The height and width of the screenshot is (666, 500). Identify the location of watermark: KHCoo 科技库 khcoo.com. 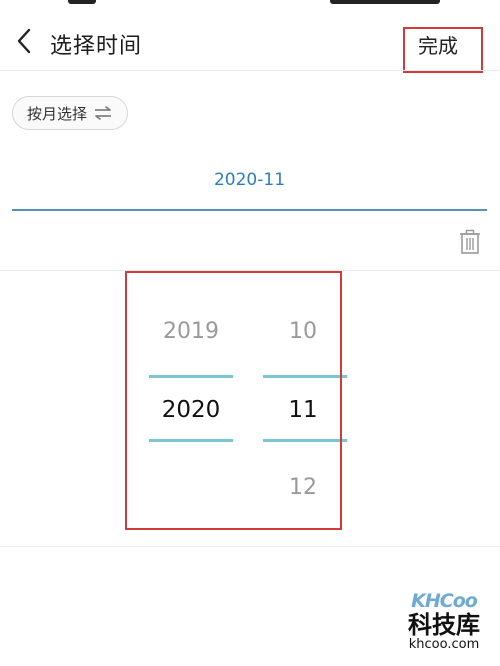
(444, 625).